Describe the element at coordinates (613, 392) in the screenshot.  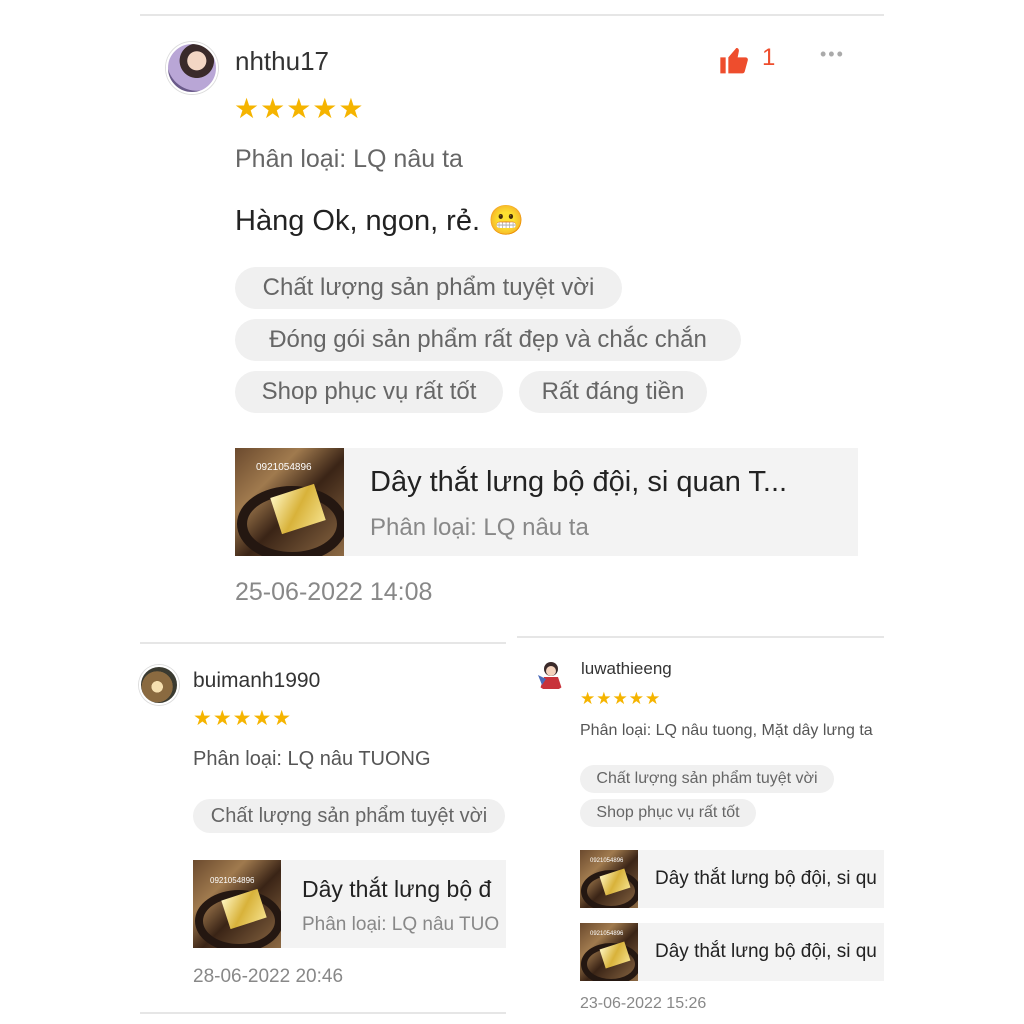
I see `tag-chip: Rất đáng tiền` at that location.